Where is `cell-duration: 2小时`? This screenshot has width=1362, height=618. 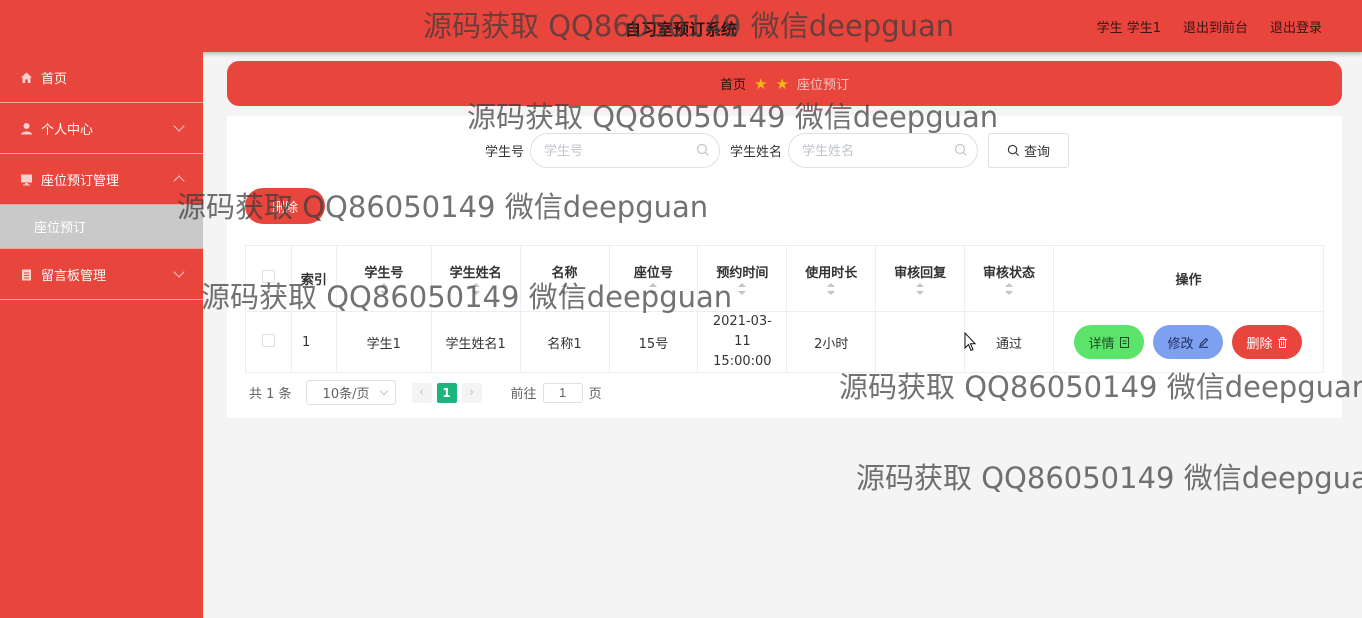
cell-duration: 2小时 is located at coordinates (831, 342).